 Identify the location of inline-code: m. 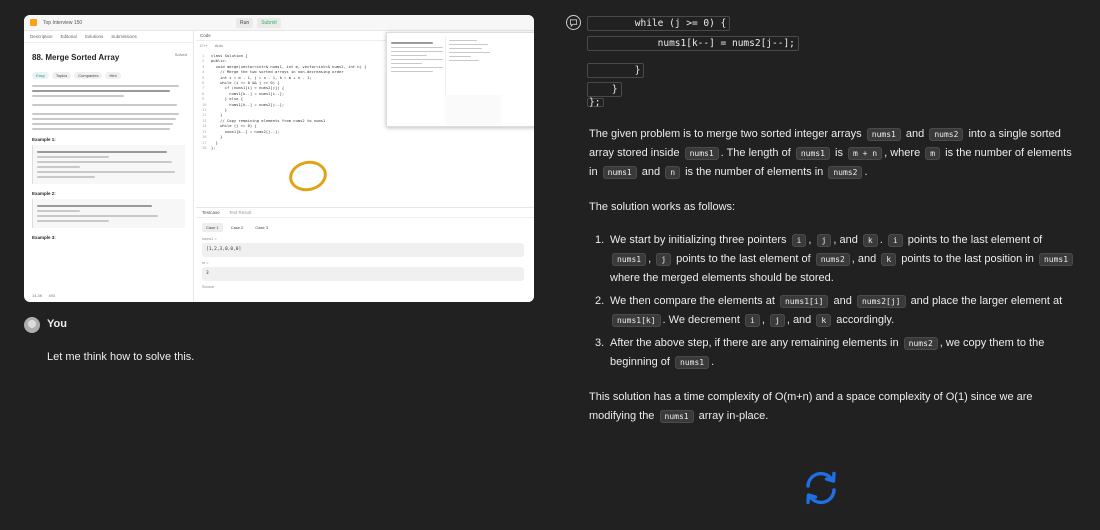
(933, 153).